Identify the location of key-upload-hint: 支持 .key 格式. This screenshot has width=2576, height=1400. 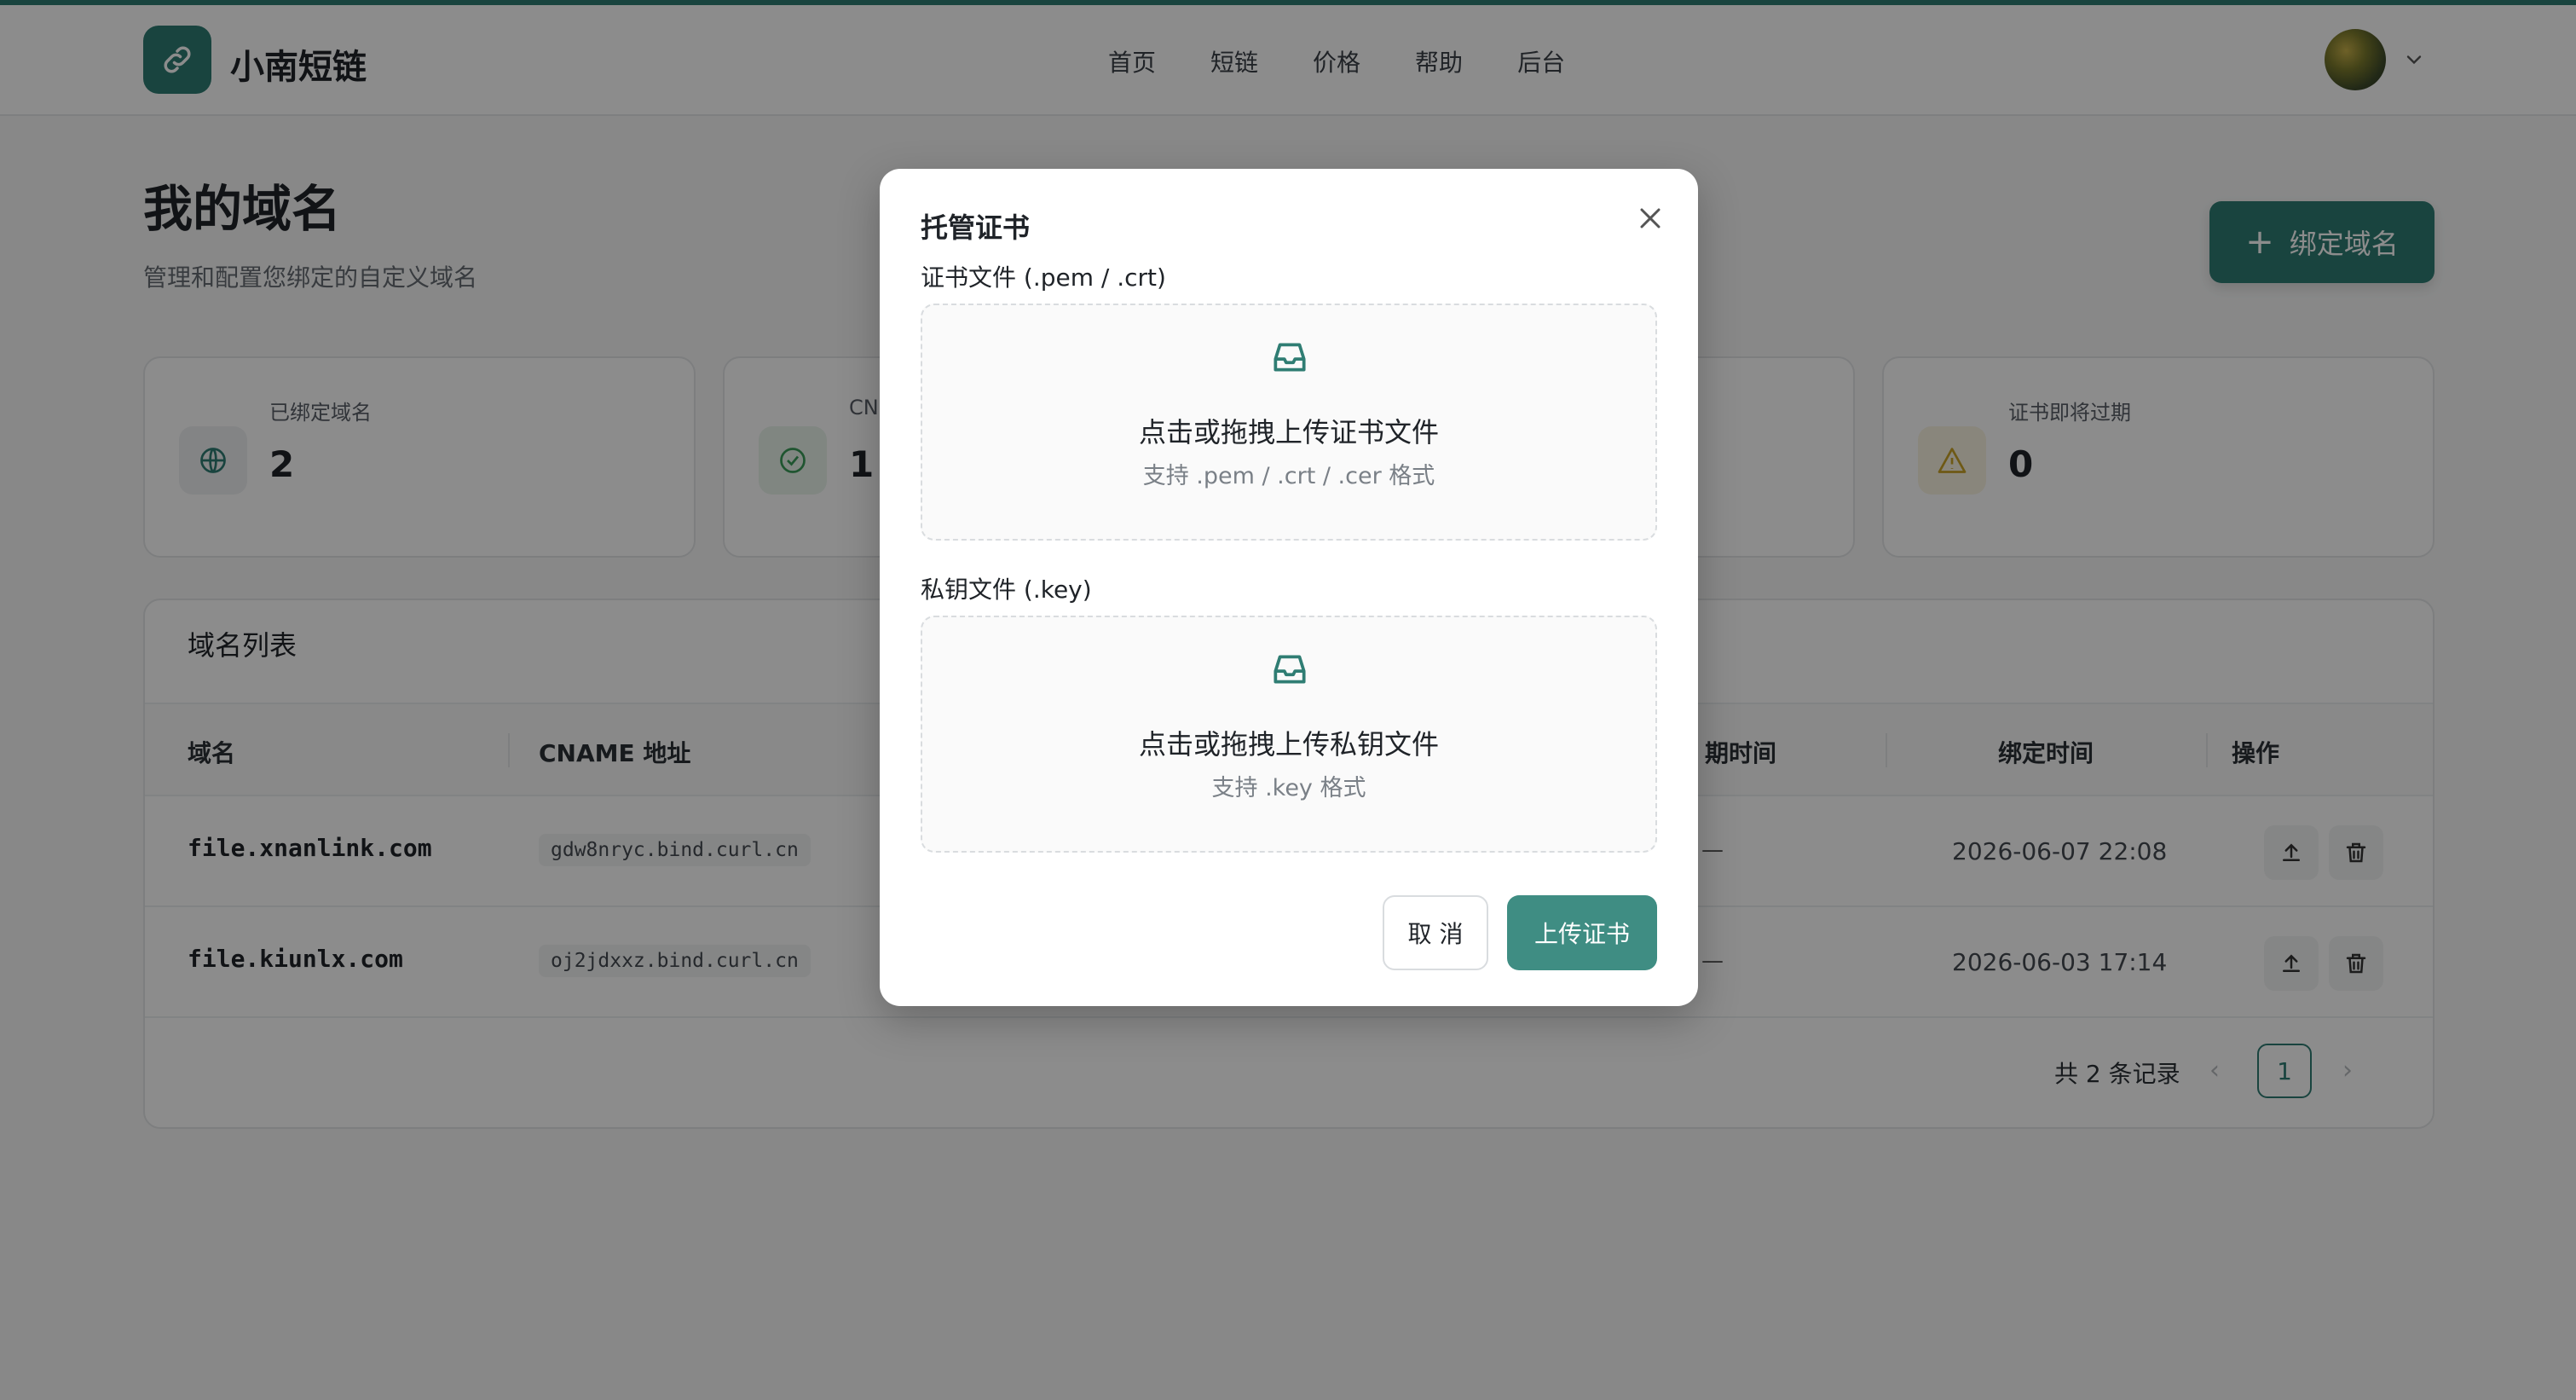
(1288, 788).